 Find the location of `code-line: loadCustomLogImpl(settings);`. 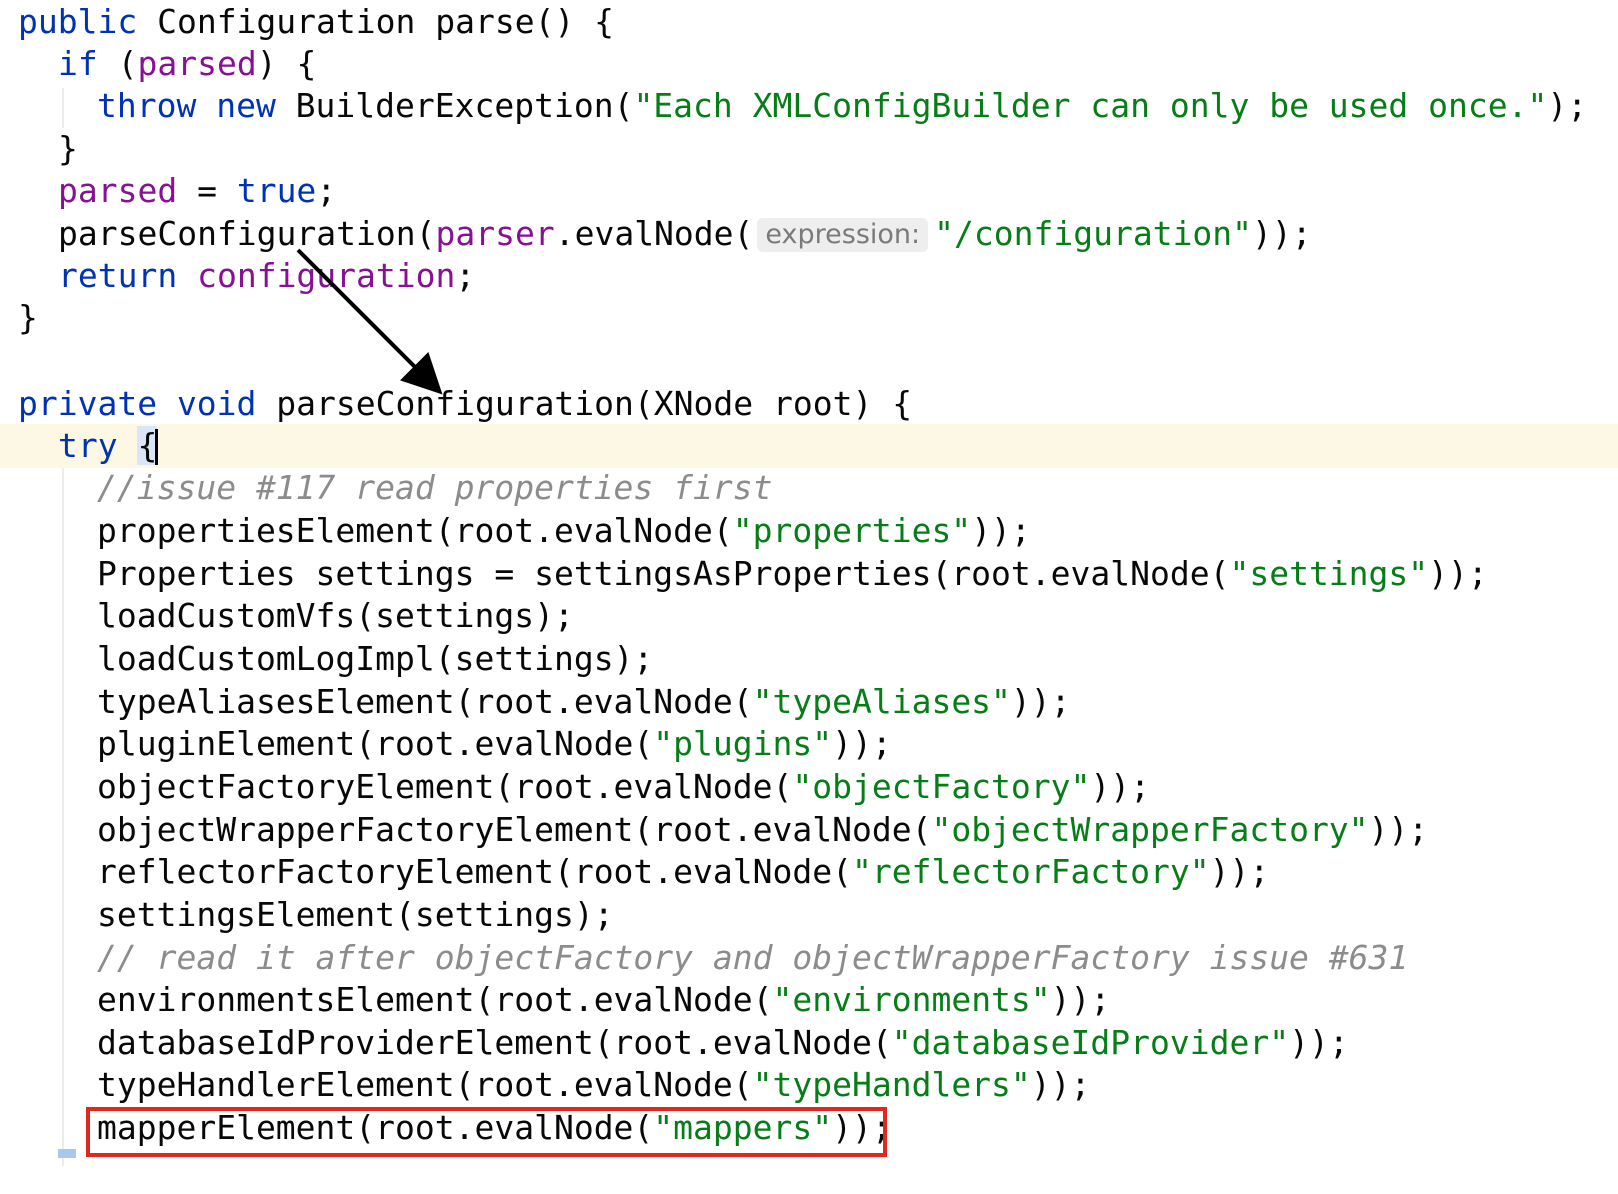

code-line: loadCustomLogImpl(settings); is located at coordinates (809, 659).